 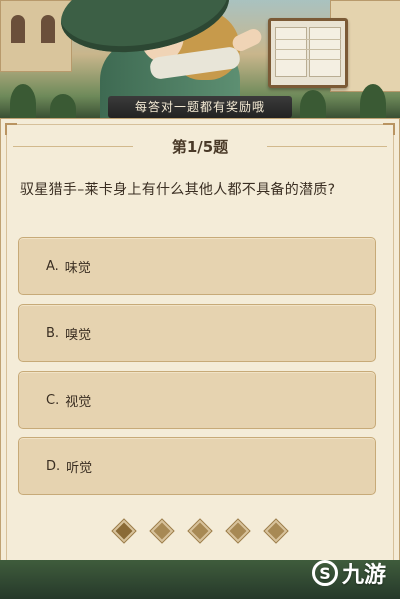 I want to click on building-left, so click(x=36, y=36).